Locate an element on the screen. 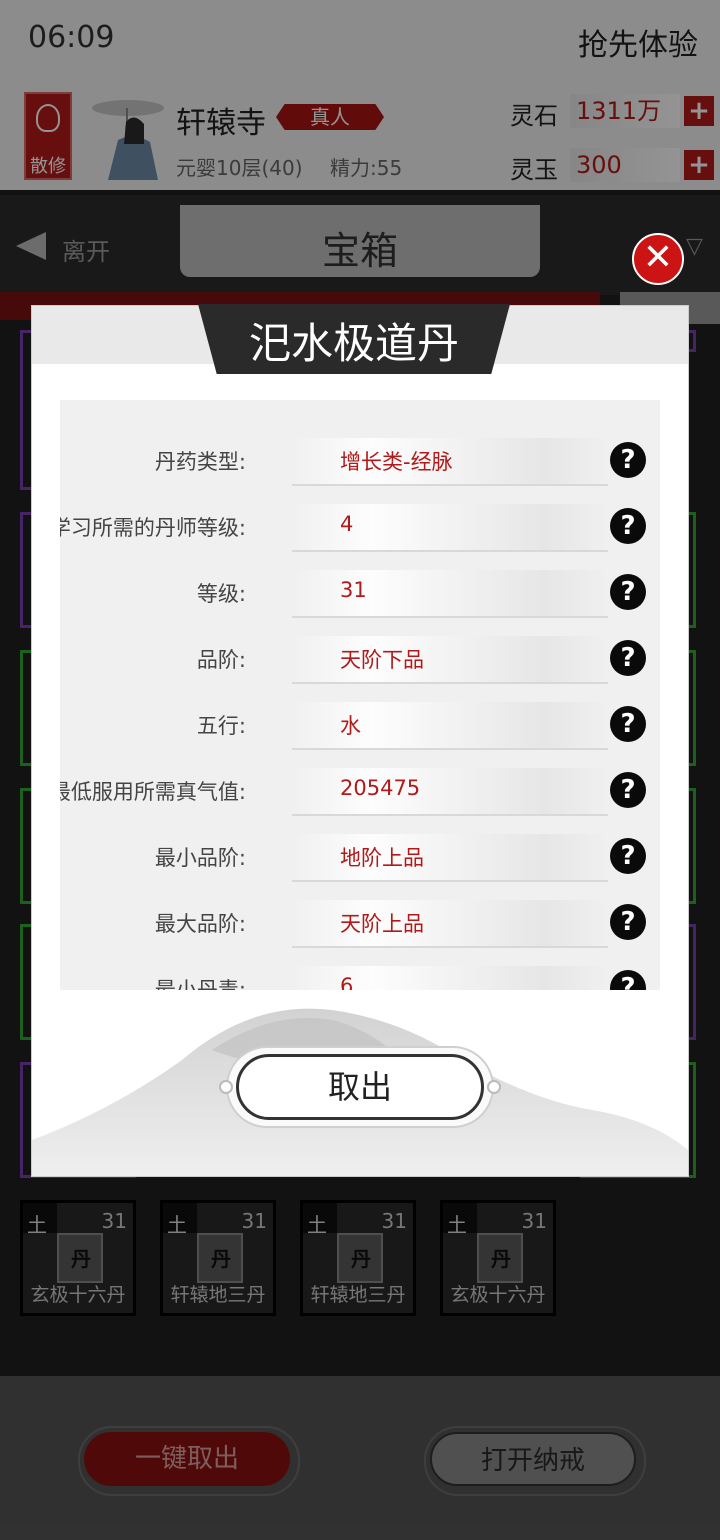  property-label: 等级: is located at coordinates (221, 594).